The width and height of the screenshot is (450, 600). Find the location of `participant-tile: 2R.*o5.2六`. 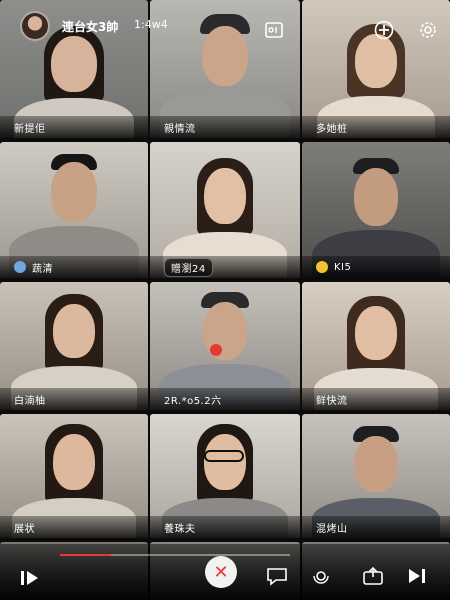

participant-tile: 2R.*o5.2六 is located at coordinates (225, 346).